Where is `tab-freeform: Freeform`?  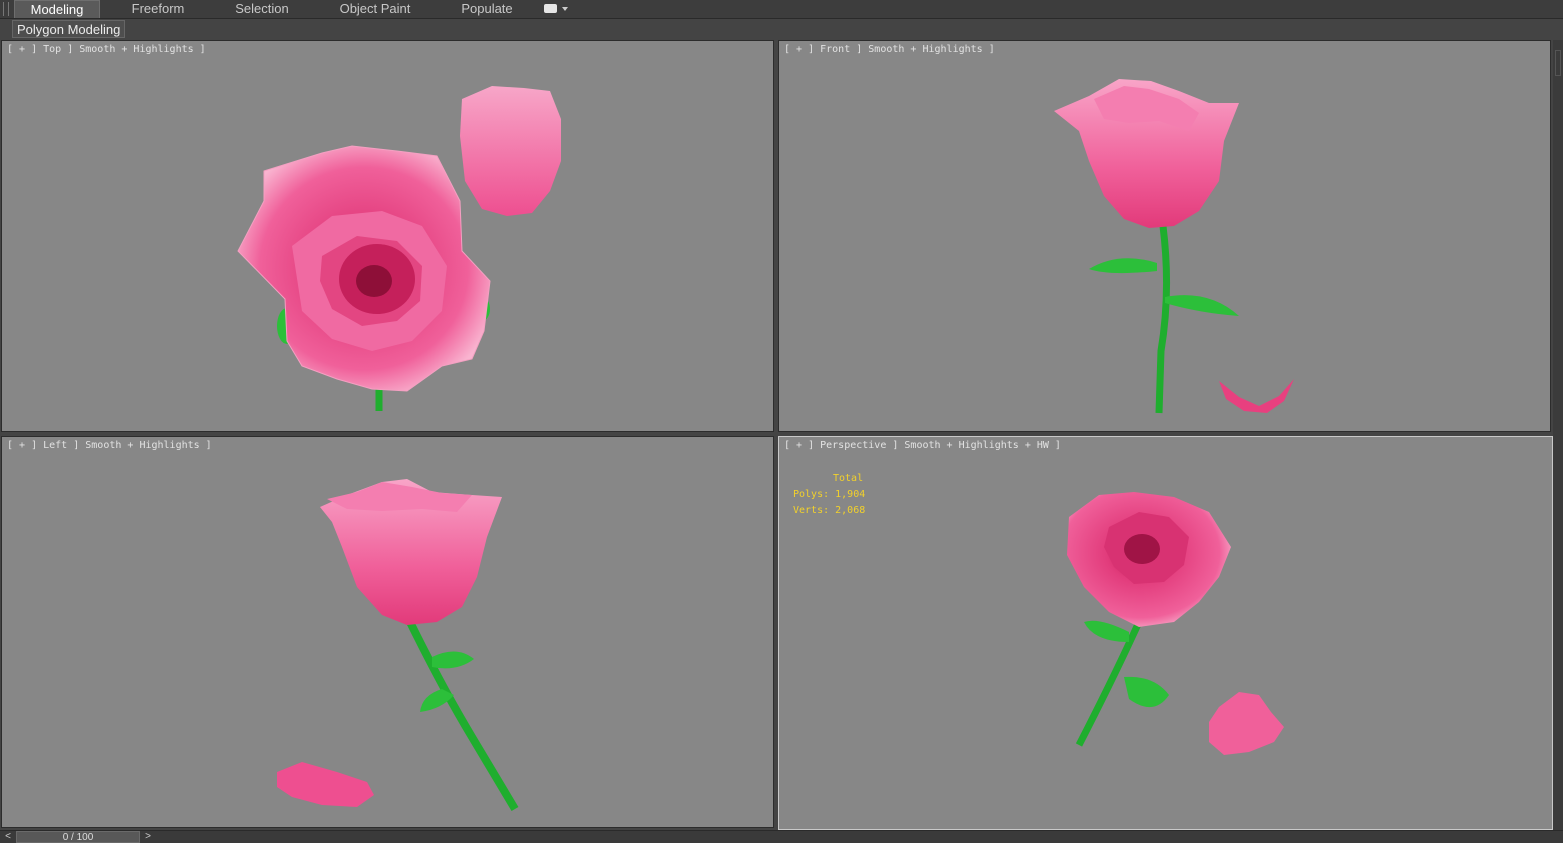
tab-freeform: Freeform is located at coordinates (158, 9).